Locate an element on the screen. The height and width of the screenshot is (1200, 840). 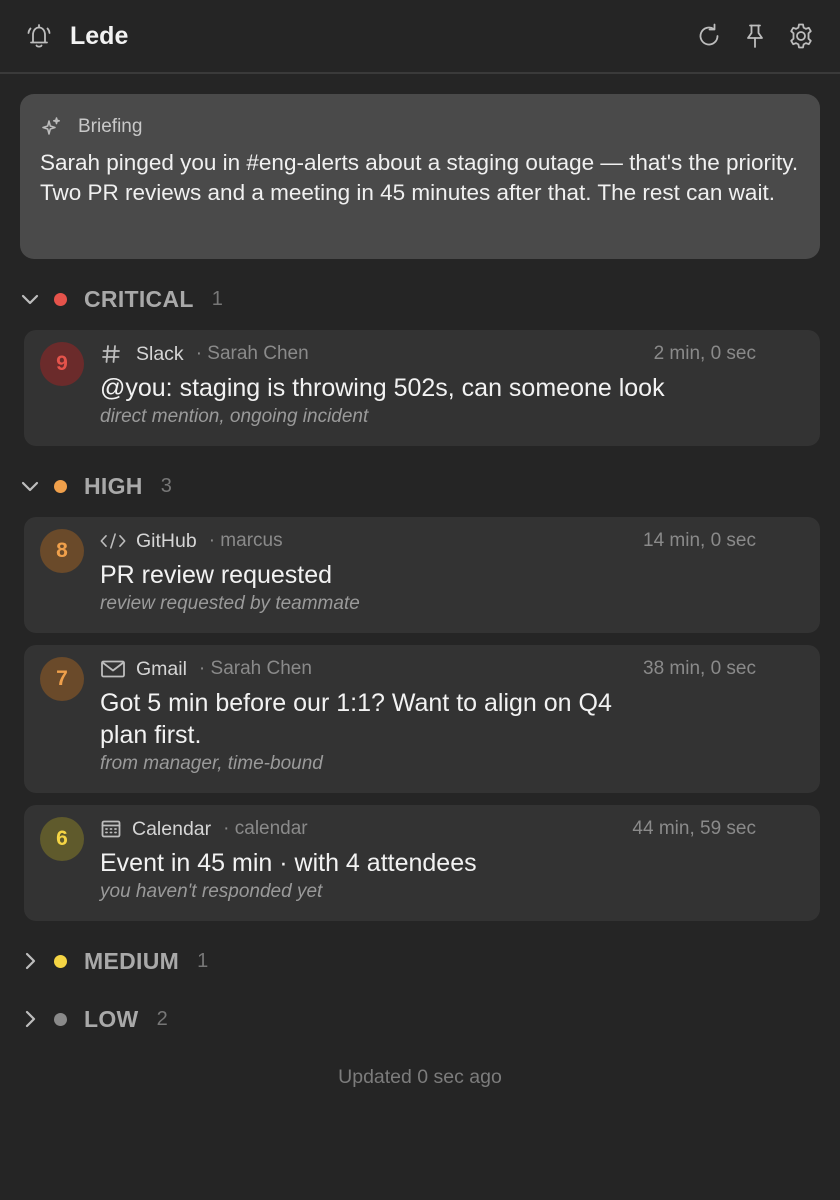
section-low-header: LOW 2 is located at coordinates (420, 1019).